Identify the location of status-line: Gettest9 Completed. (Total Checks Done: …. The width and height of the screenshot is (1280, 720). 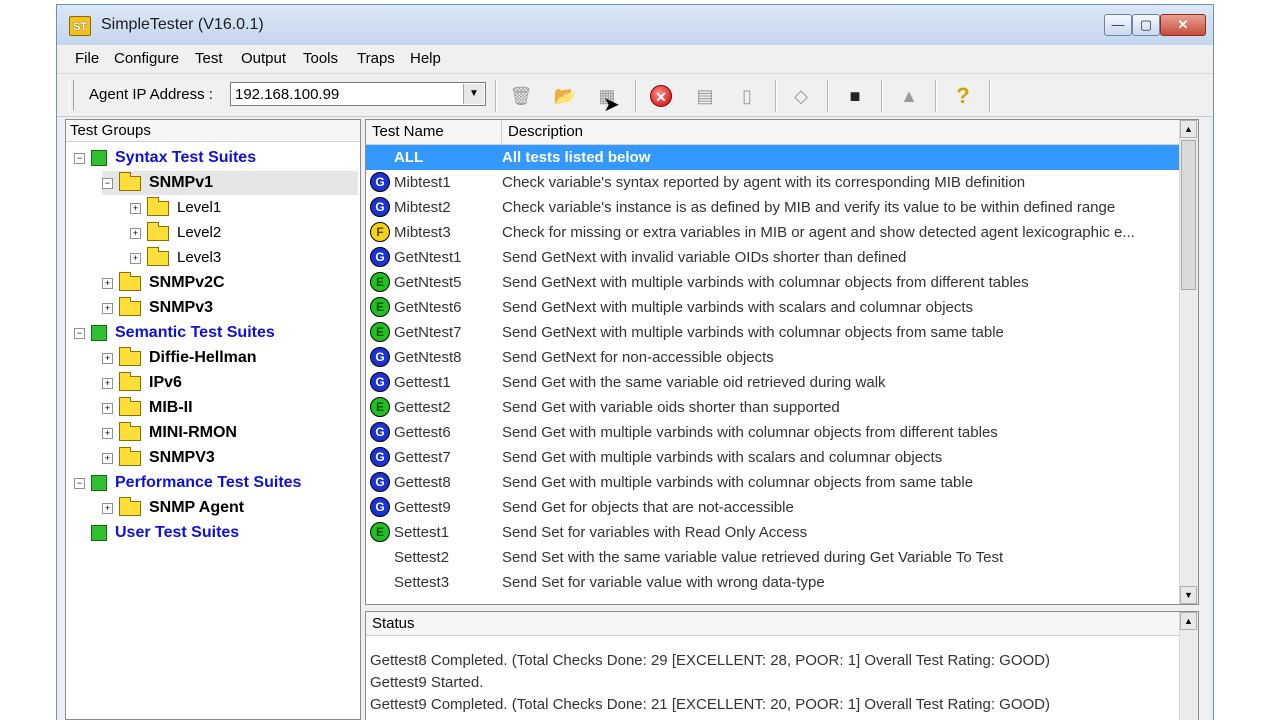
(710, 704).